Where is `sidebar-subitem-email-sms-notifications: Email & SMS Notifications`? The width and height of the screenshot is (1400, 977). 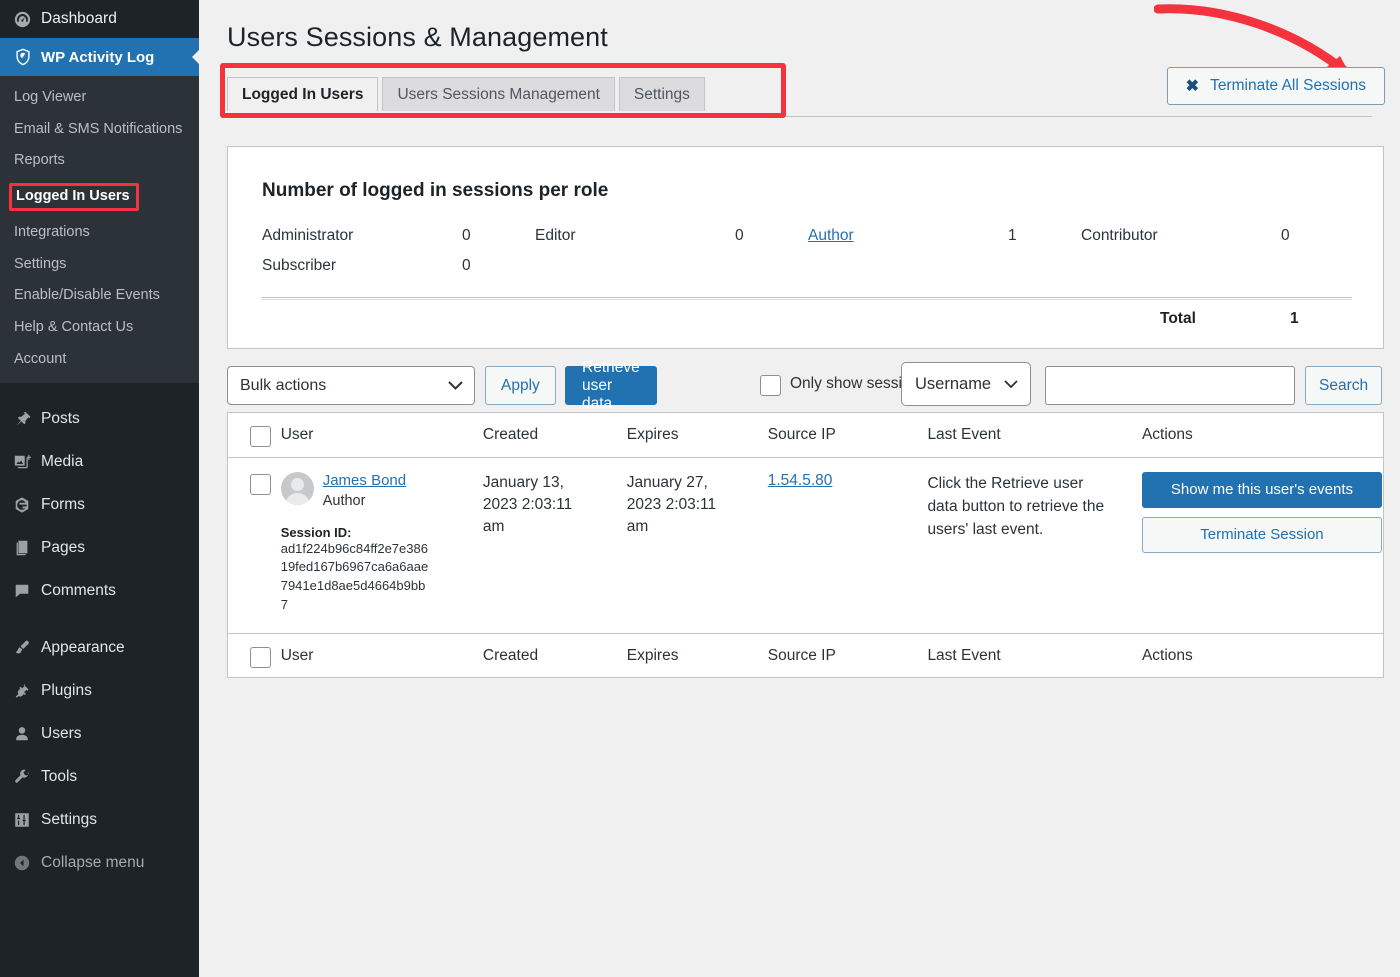
sidebar-subitem-email-sms-notifications: Email & SMS Notifications is located at coordinates (99, 130).